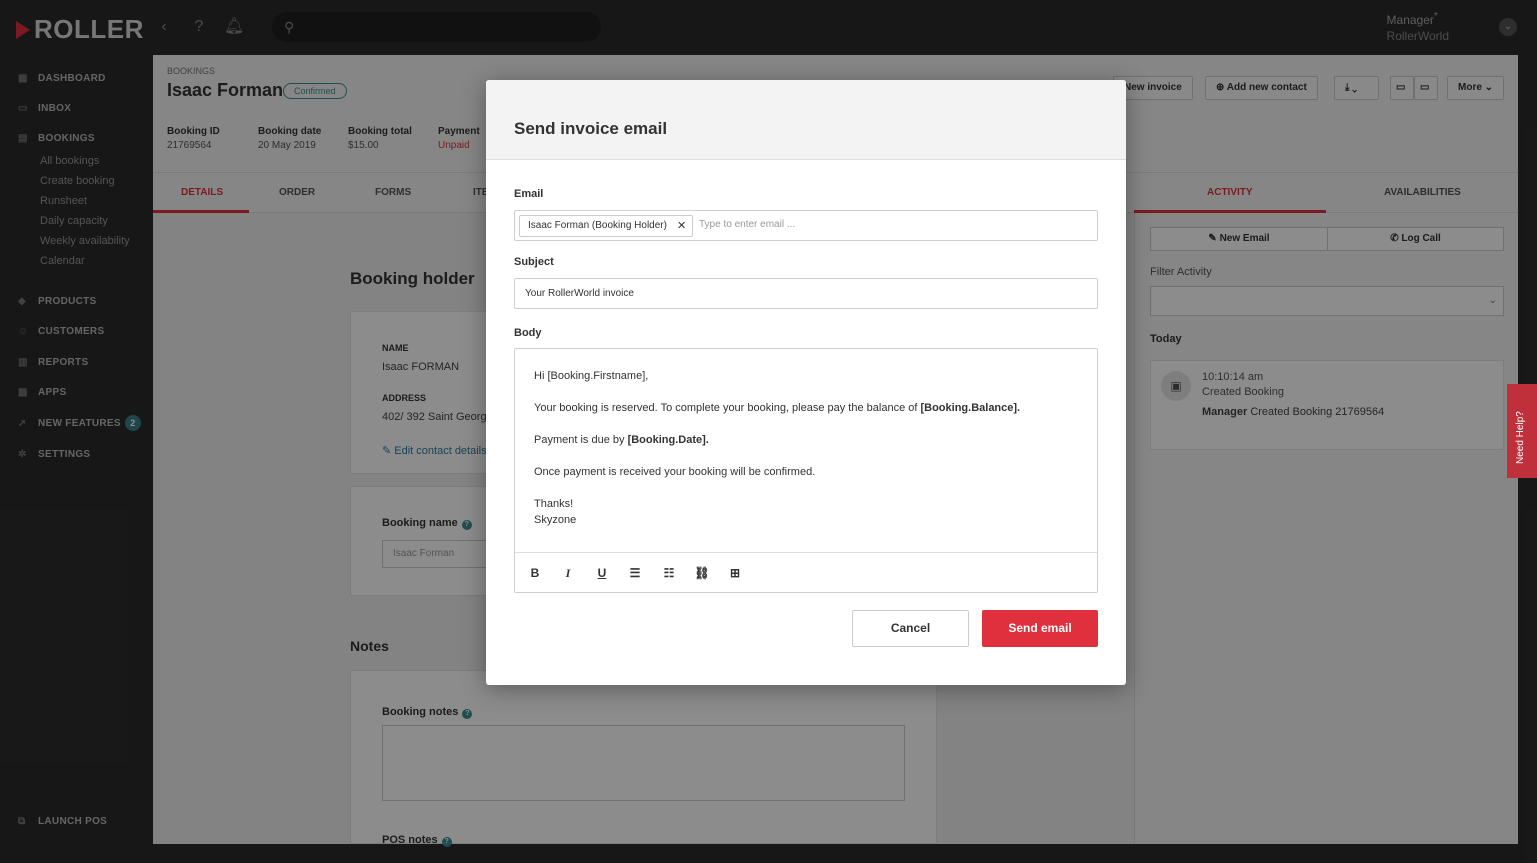 The width and height of the screenshot is (1537, 863). I want to click on subject-label: Subject, so click(534, 262).